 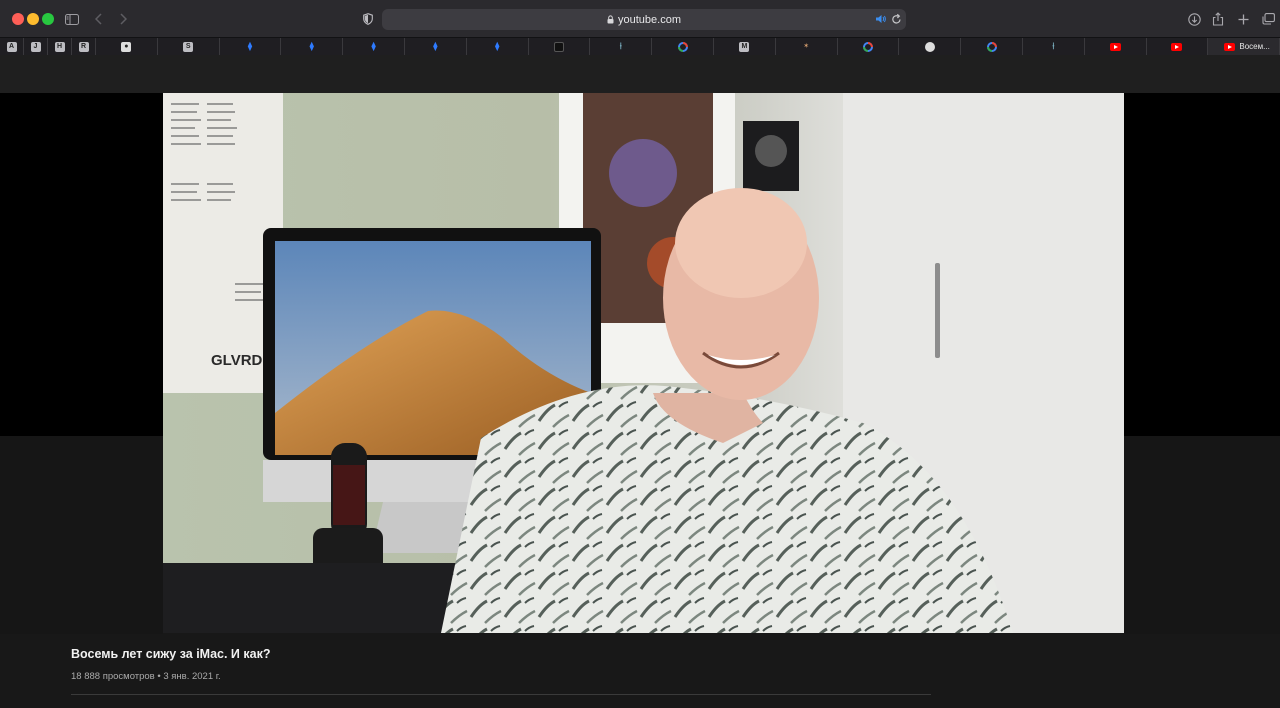 I want to click on address-bar: youtube.com, so click(x=644, y=19).